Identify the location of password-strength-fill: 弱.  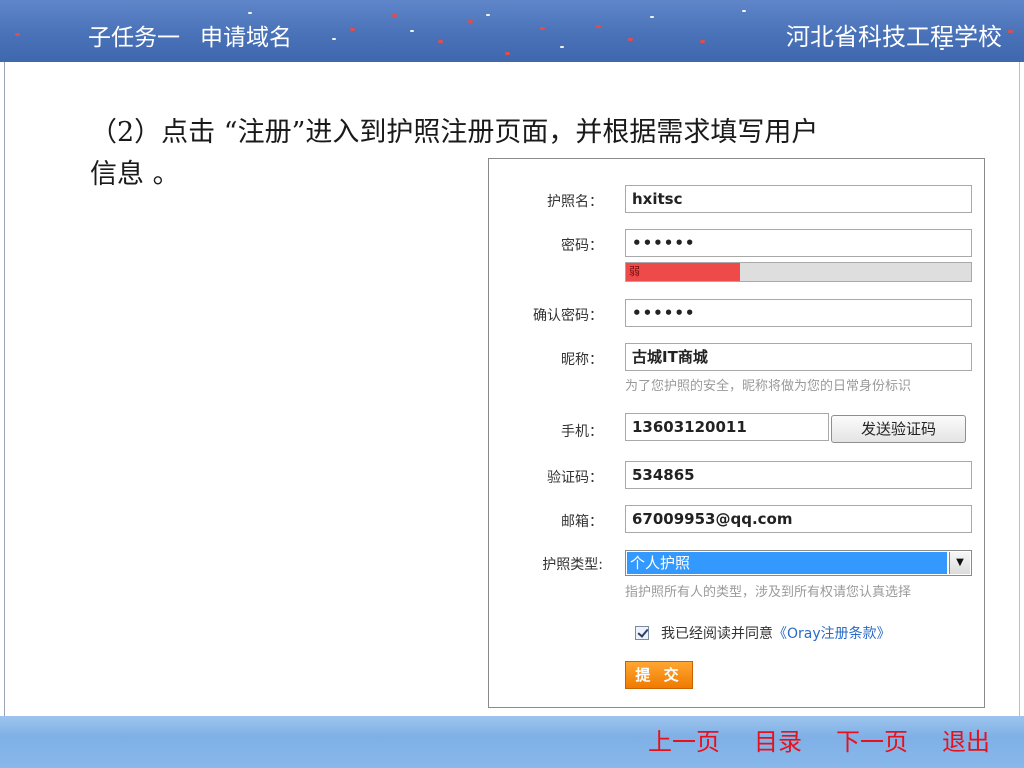
(683, 272).